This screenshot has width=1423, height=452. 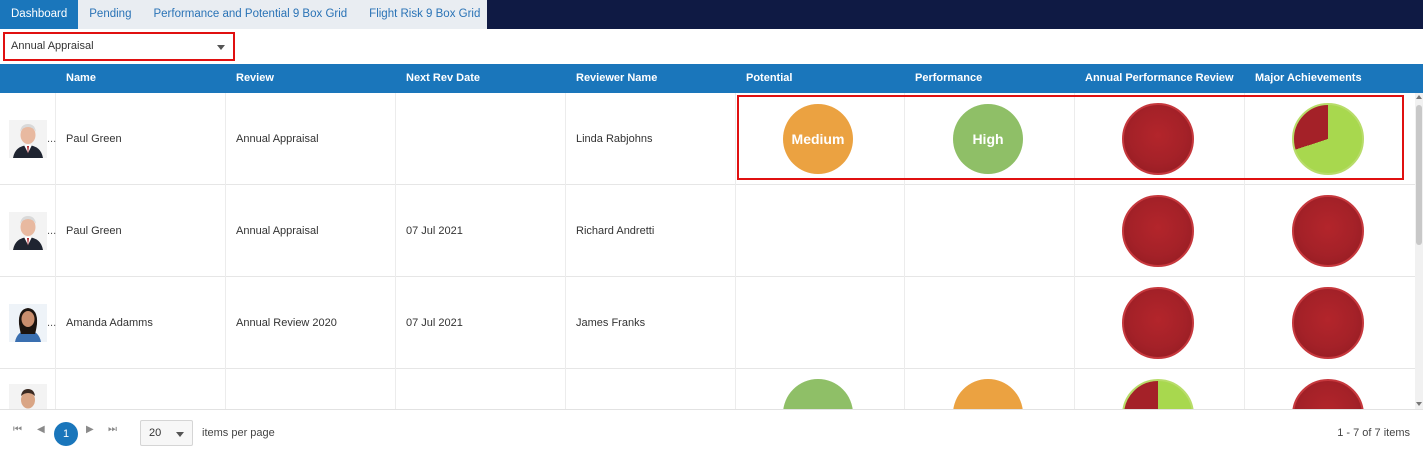 I want to click on performance-cell: High, so click(x=990, y=139).